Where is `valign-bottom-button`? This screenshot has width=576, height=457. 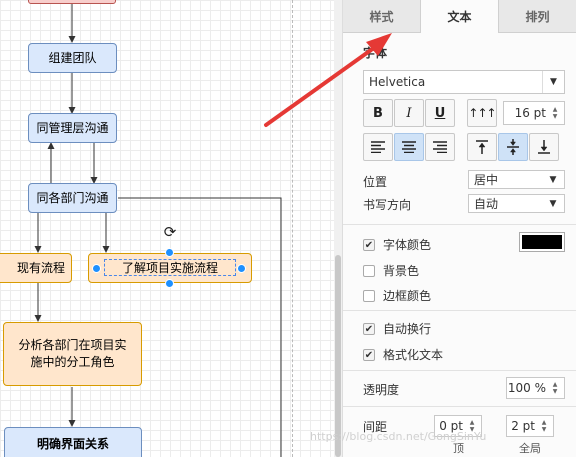 valign-bottom-button is located at coordinates (544, 147).